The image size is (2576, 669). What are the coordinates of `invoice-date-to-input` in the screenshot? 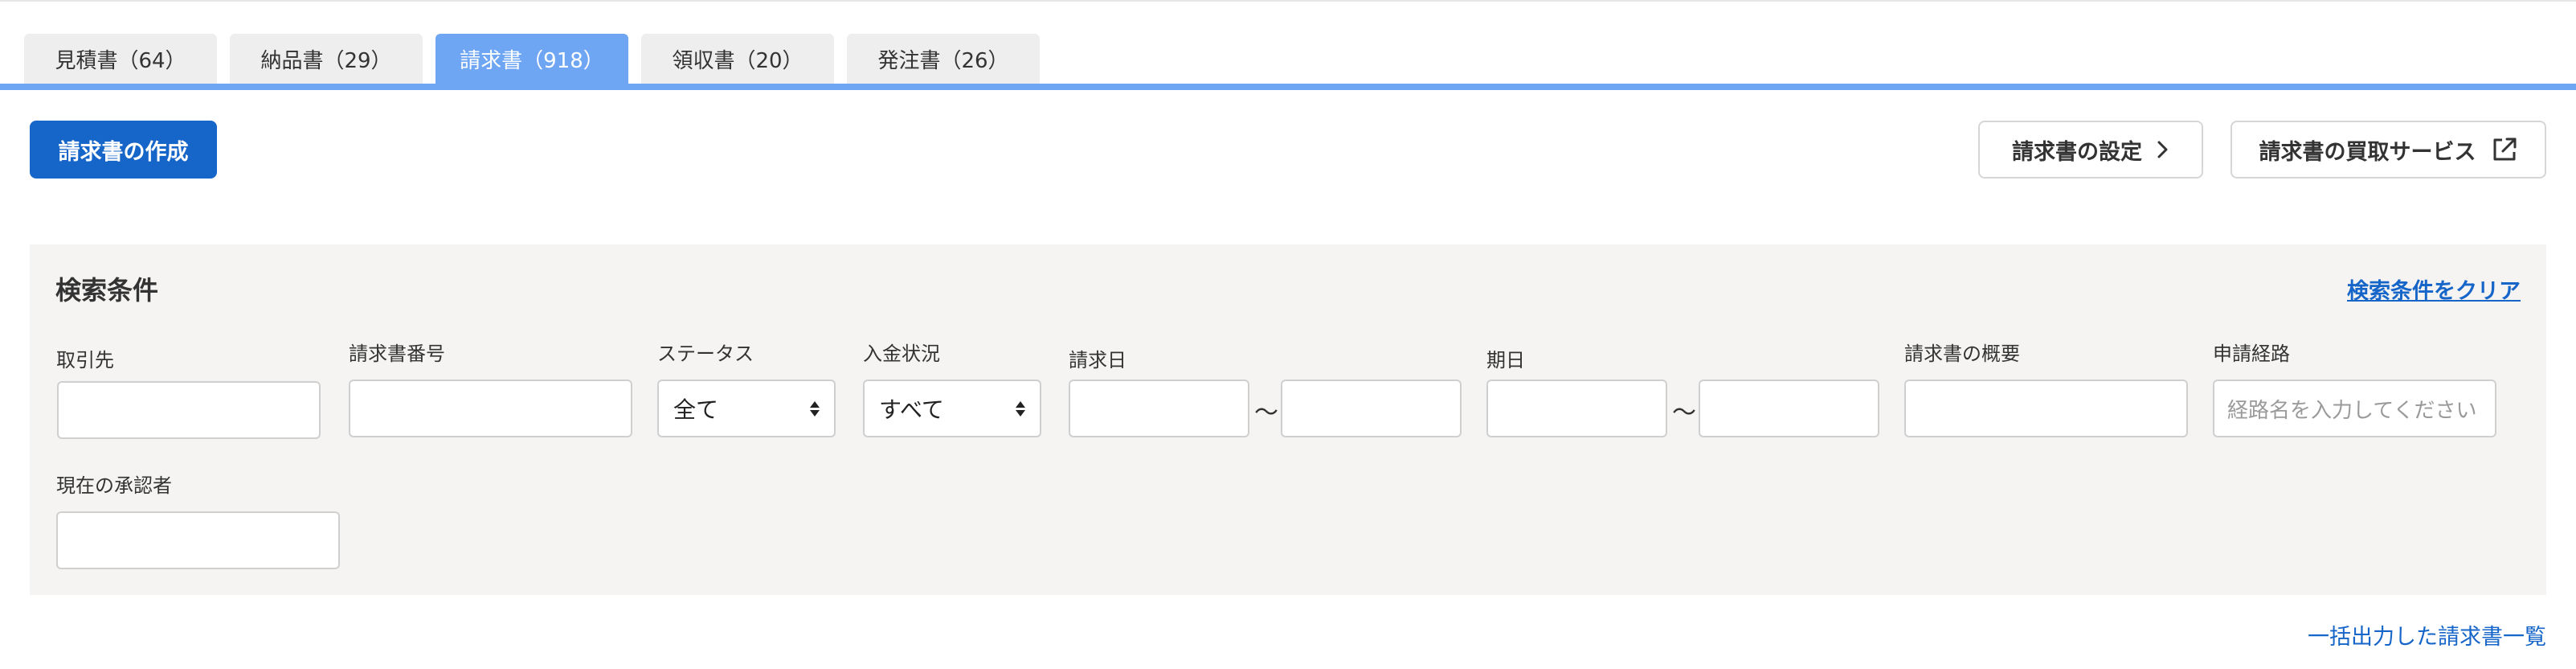 It's located at (1371, 408).